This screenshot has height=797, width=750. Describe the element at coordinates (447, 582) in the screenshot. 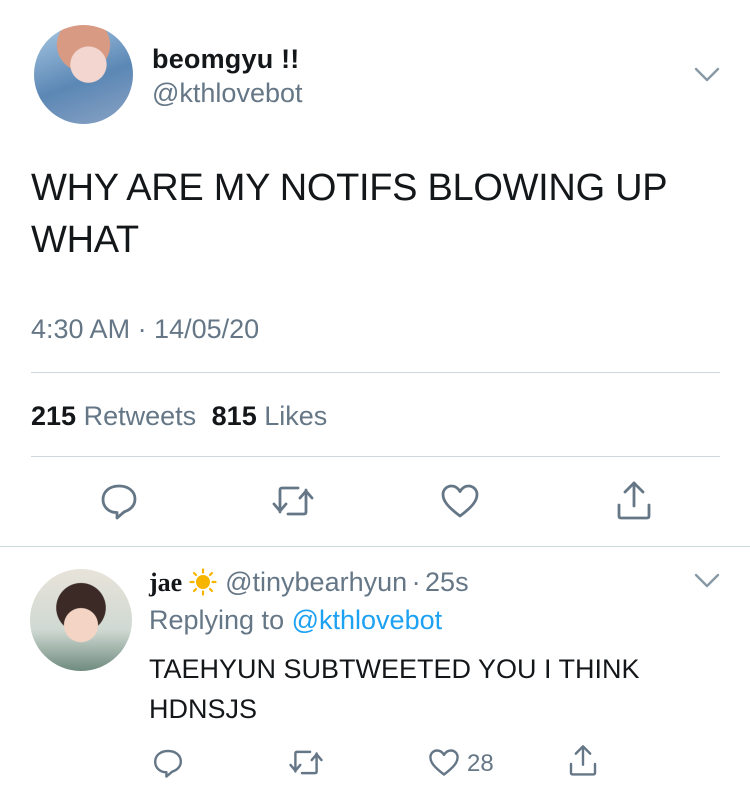

I see `reply-age: 25s` at that location.